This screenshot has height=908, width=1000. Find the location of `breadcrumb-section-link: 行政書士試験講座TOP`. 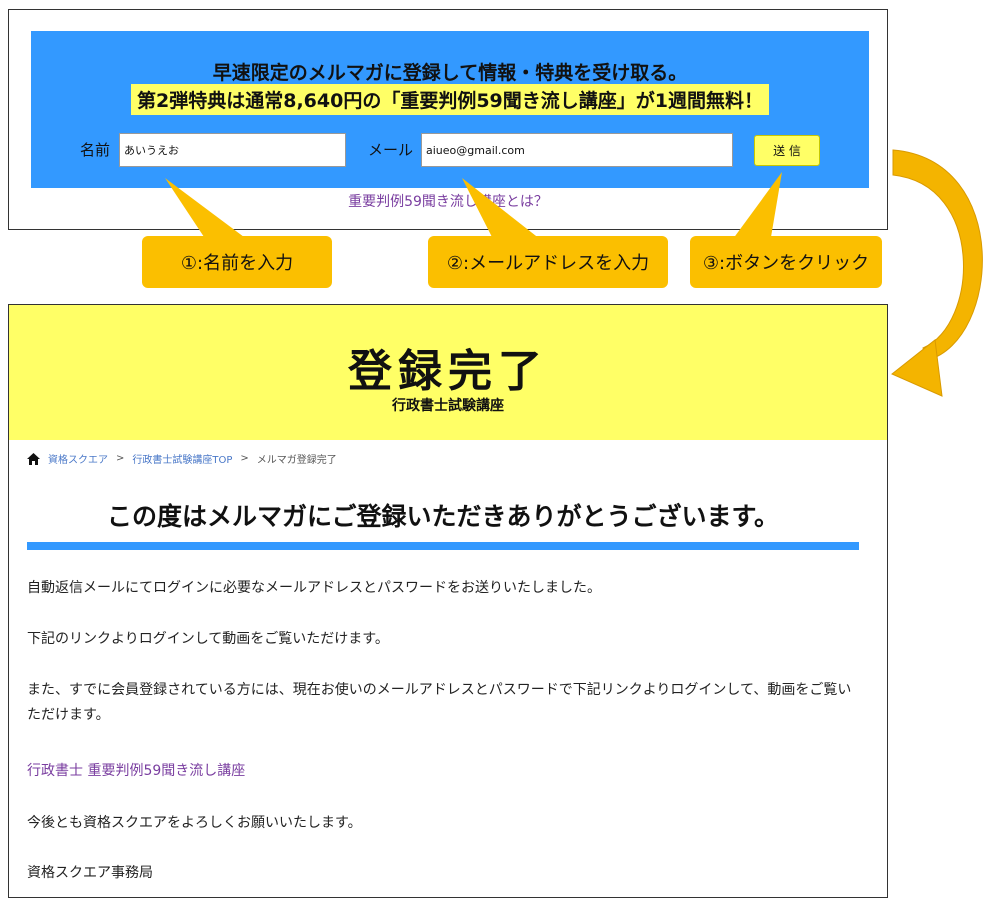

breadcrumb-section-link: 行政書士試験講座TOP is located at coordinates (182, 458).